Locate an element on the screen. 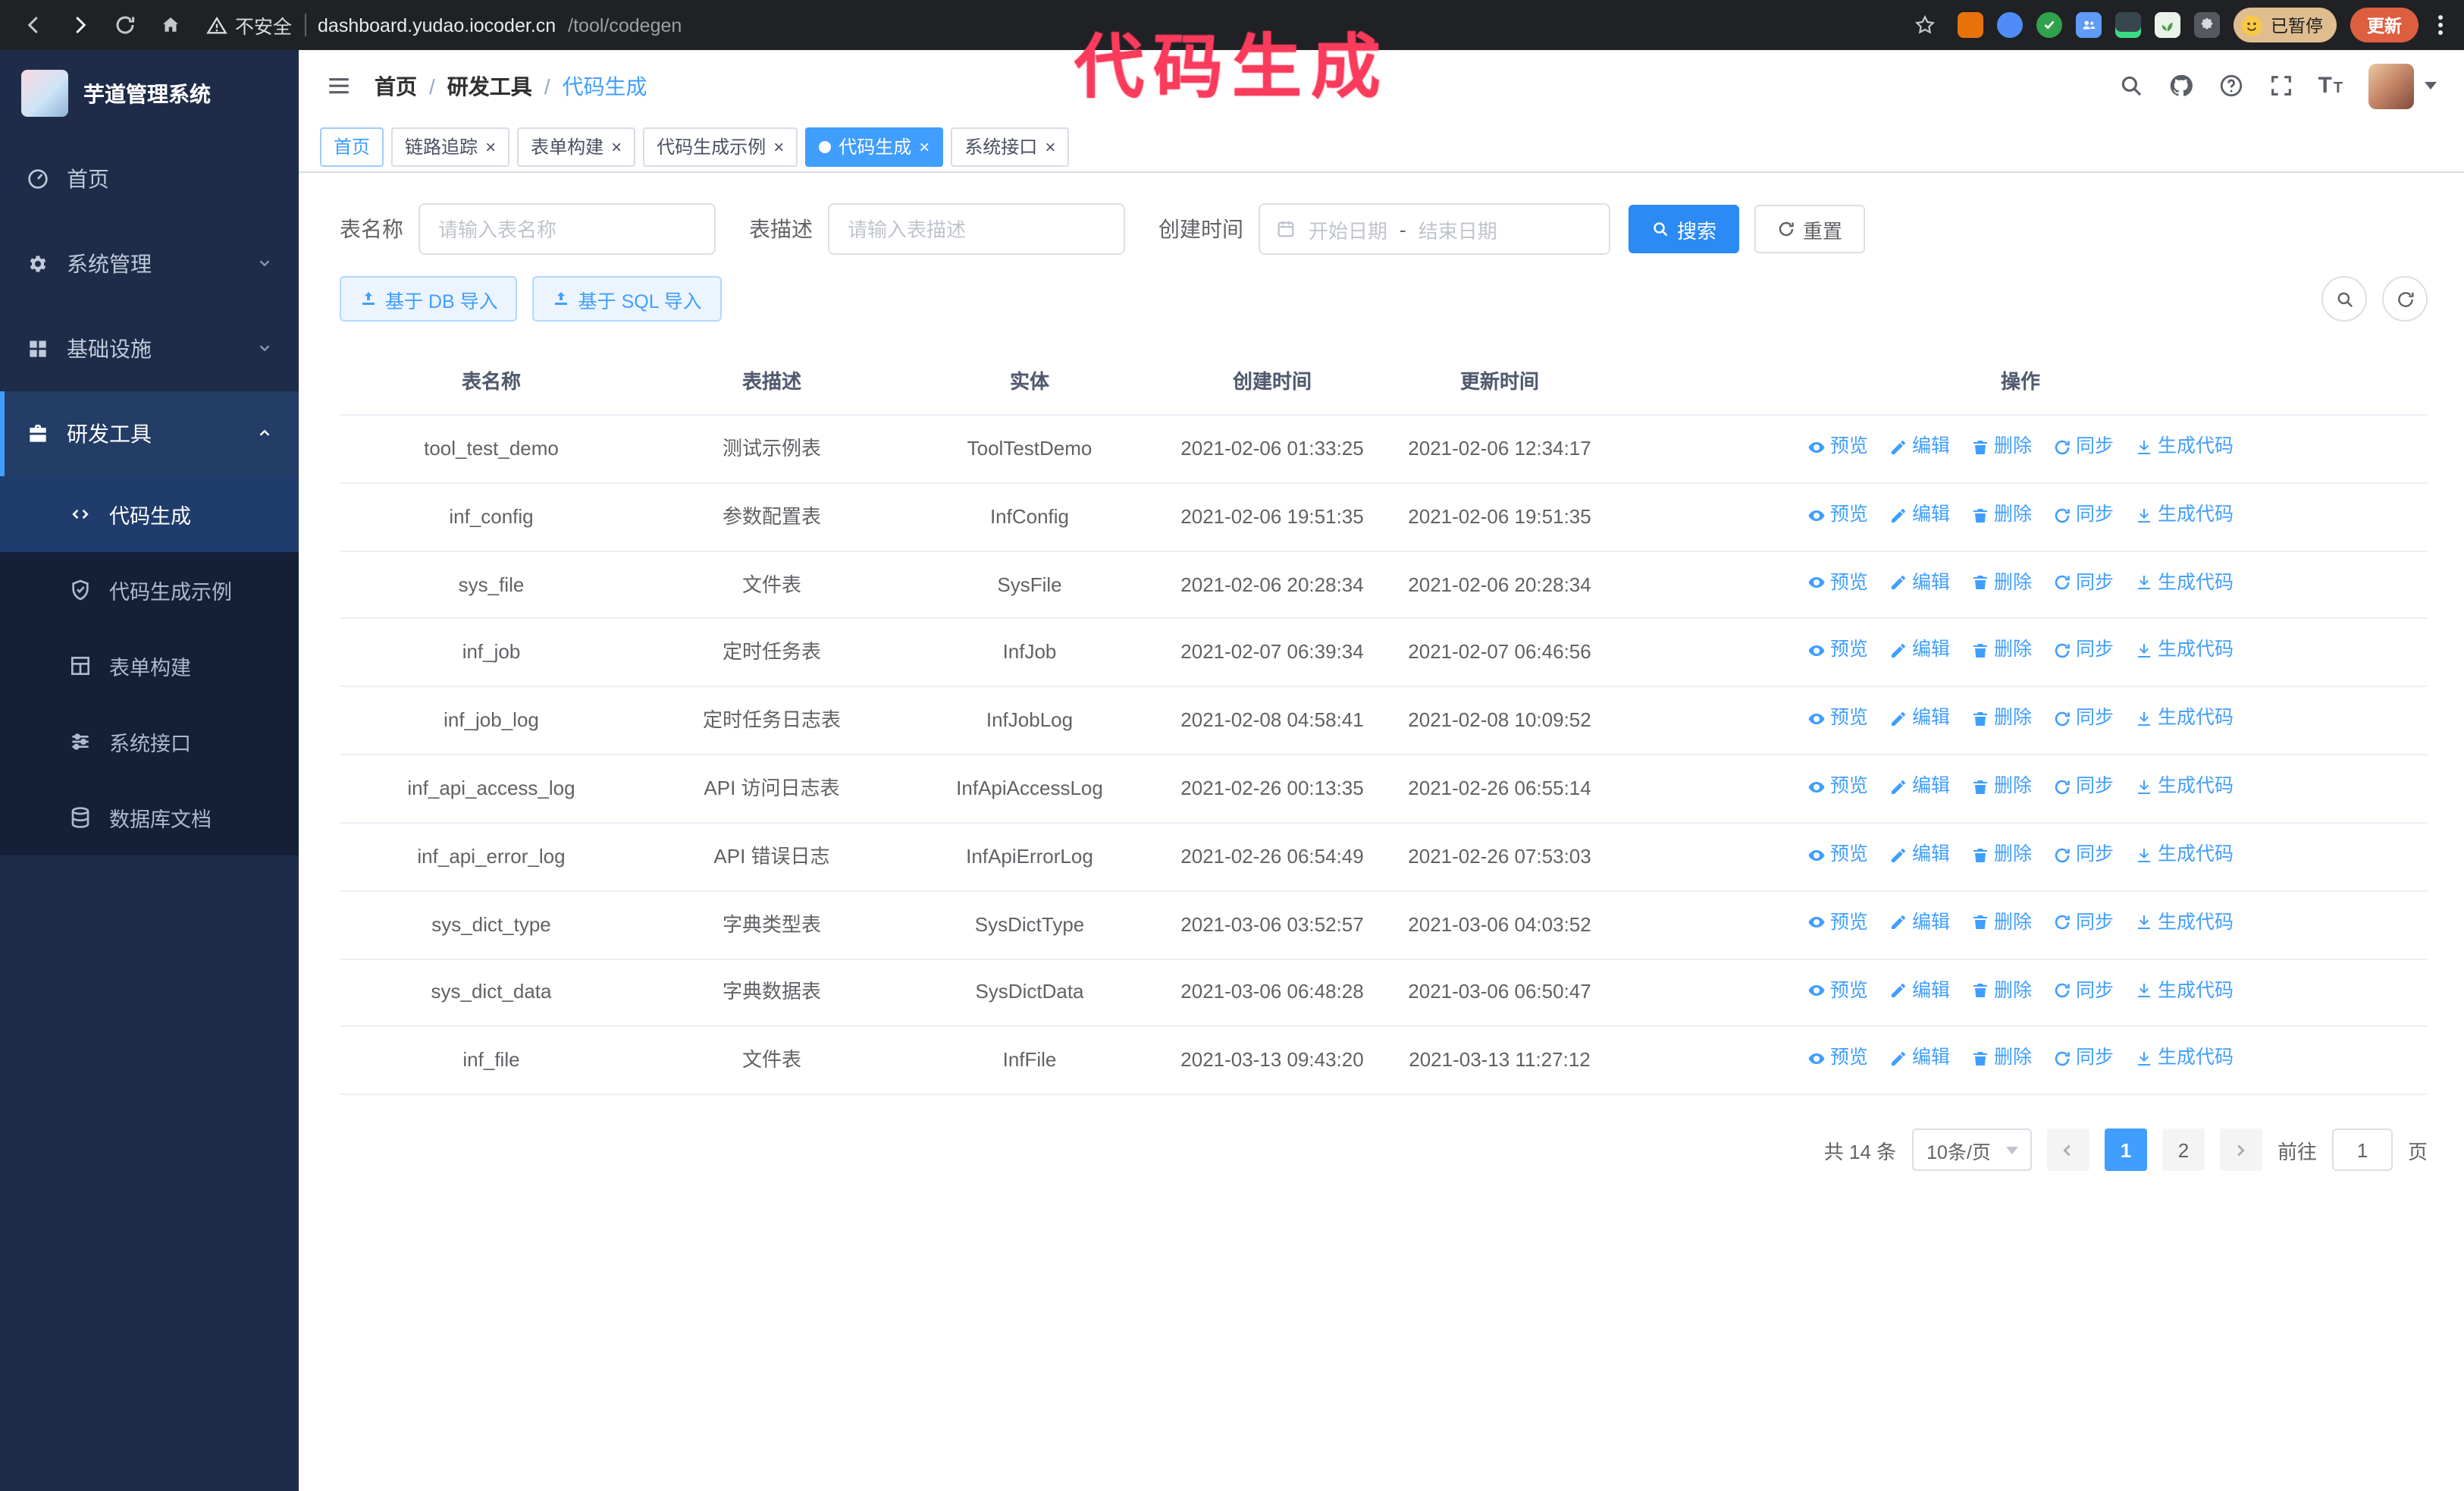 The image size is (2464, 1491). sidebar-item-system-management: 系统管理 is located at coordinates (150, 263).